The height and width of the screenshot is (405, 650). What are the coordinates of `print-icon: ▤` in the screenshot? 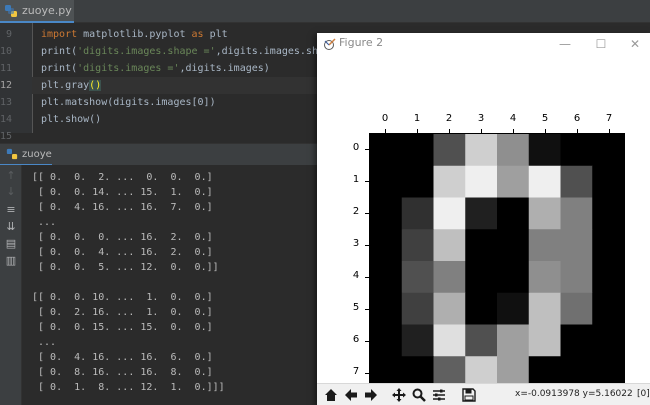 It's located at (11, 243).